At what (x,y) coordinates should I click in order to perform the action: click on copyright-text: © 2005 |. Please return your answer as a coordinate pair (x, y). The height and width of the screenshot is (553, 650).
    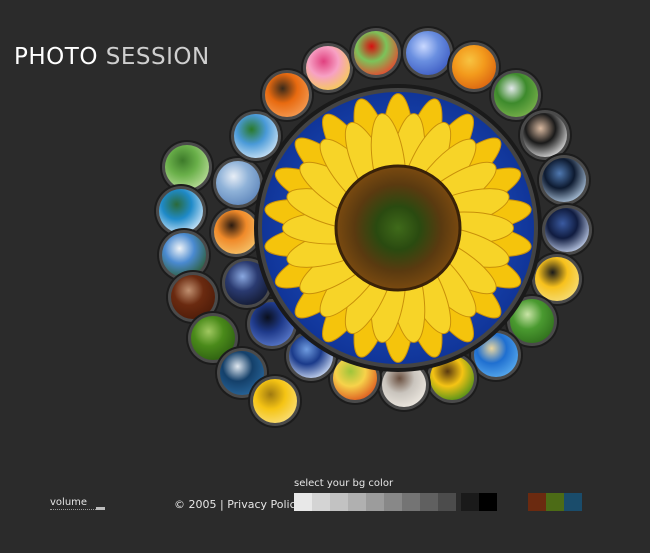
    Looking at the image, I should click on (199, 504).